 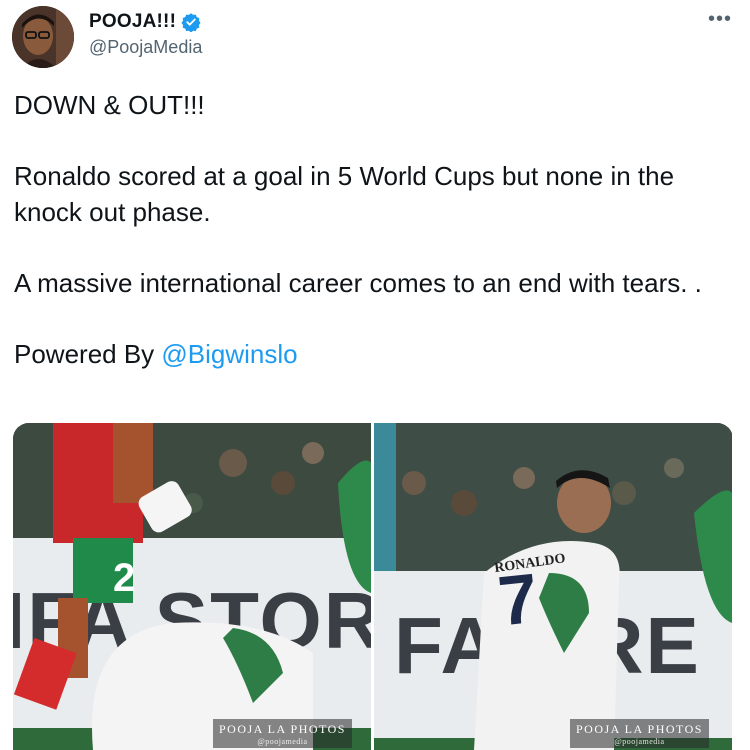 What do you see at coordinates (229, 354) in the screenshot?
I see `mention-link: @Bigwinslo` at bounding box center [229, 354].